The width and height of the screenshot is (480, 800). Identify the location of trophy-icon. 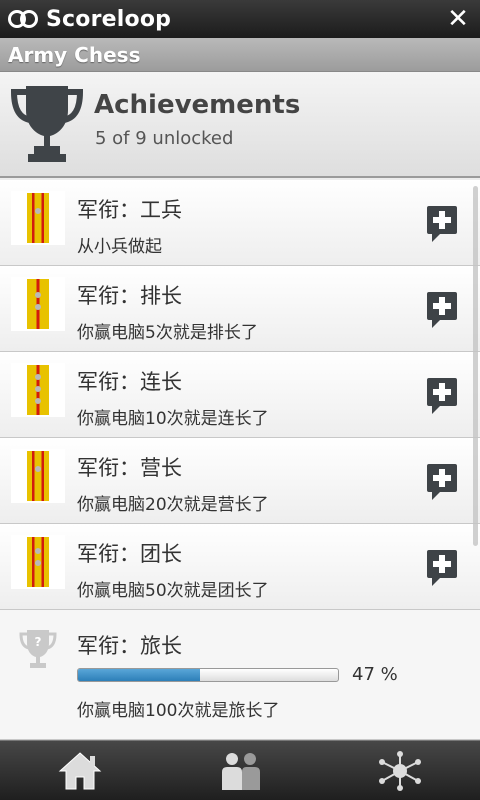
(47, 124).